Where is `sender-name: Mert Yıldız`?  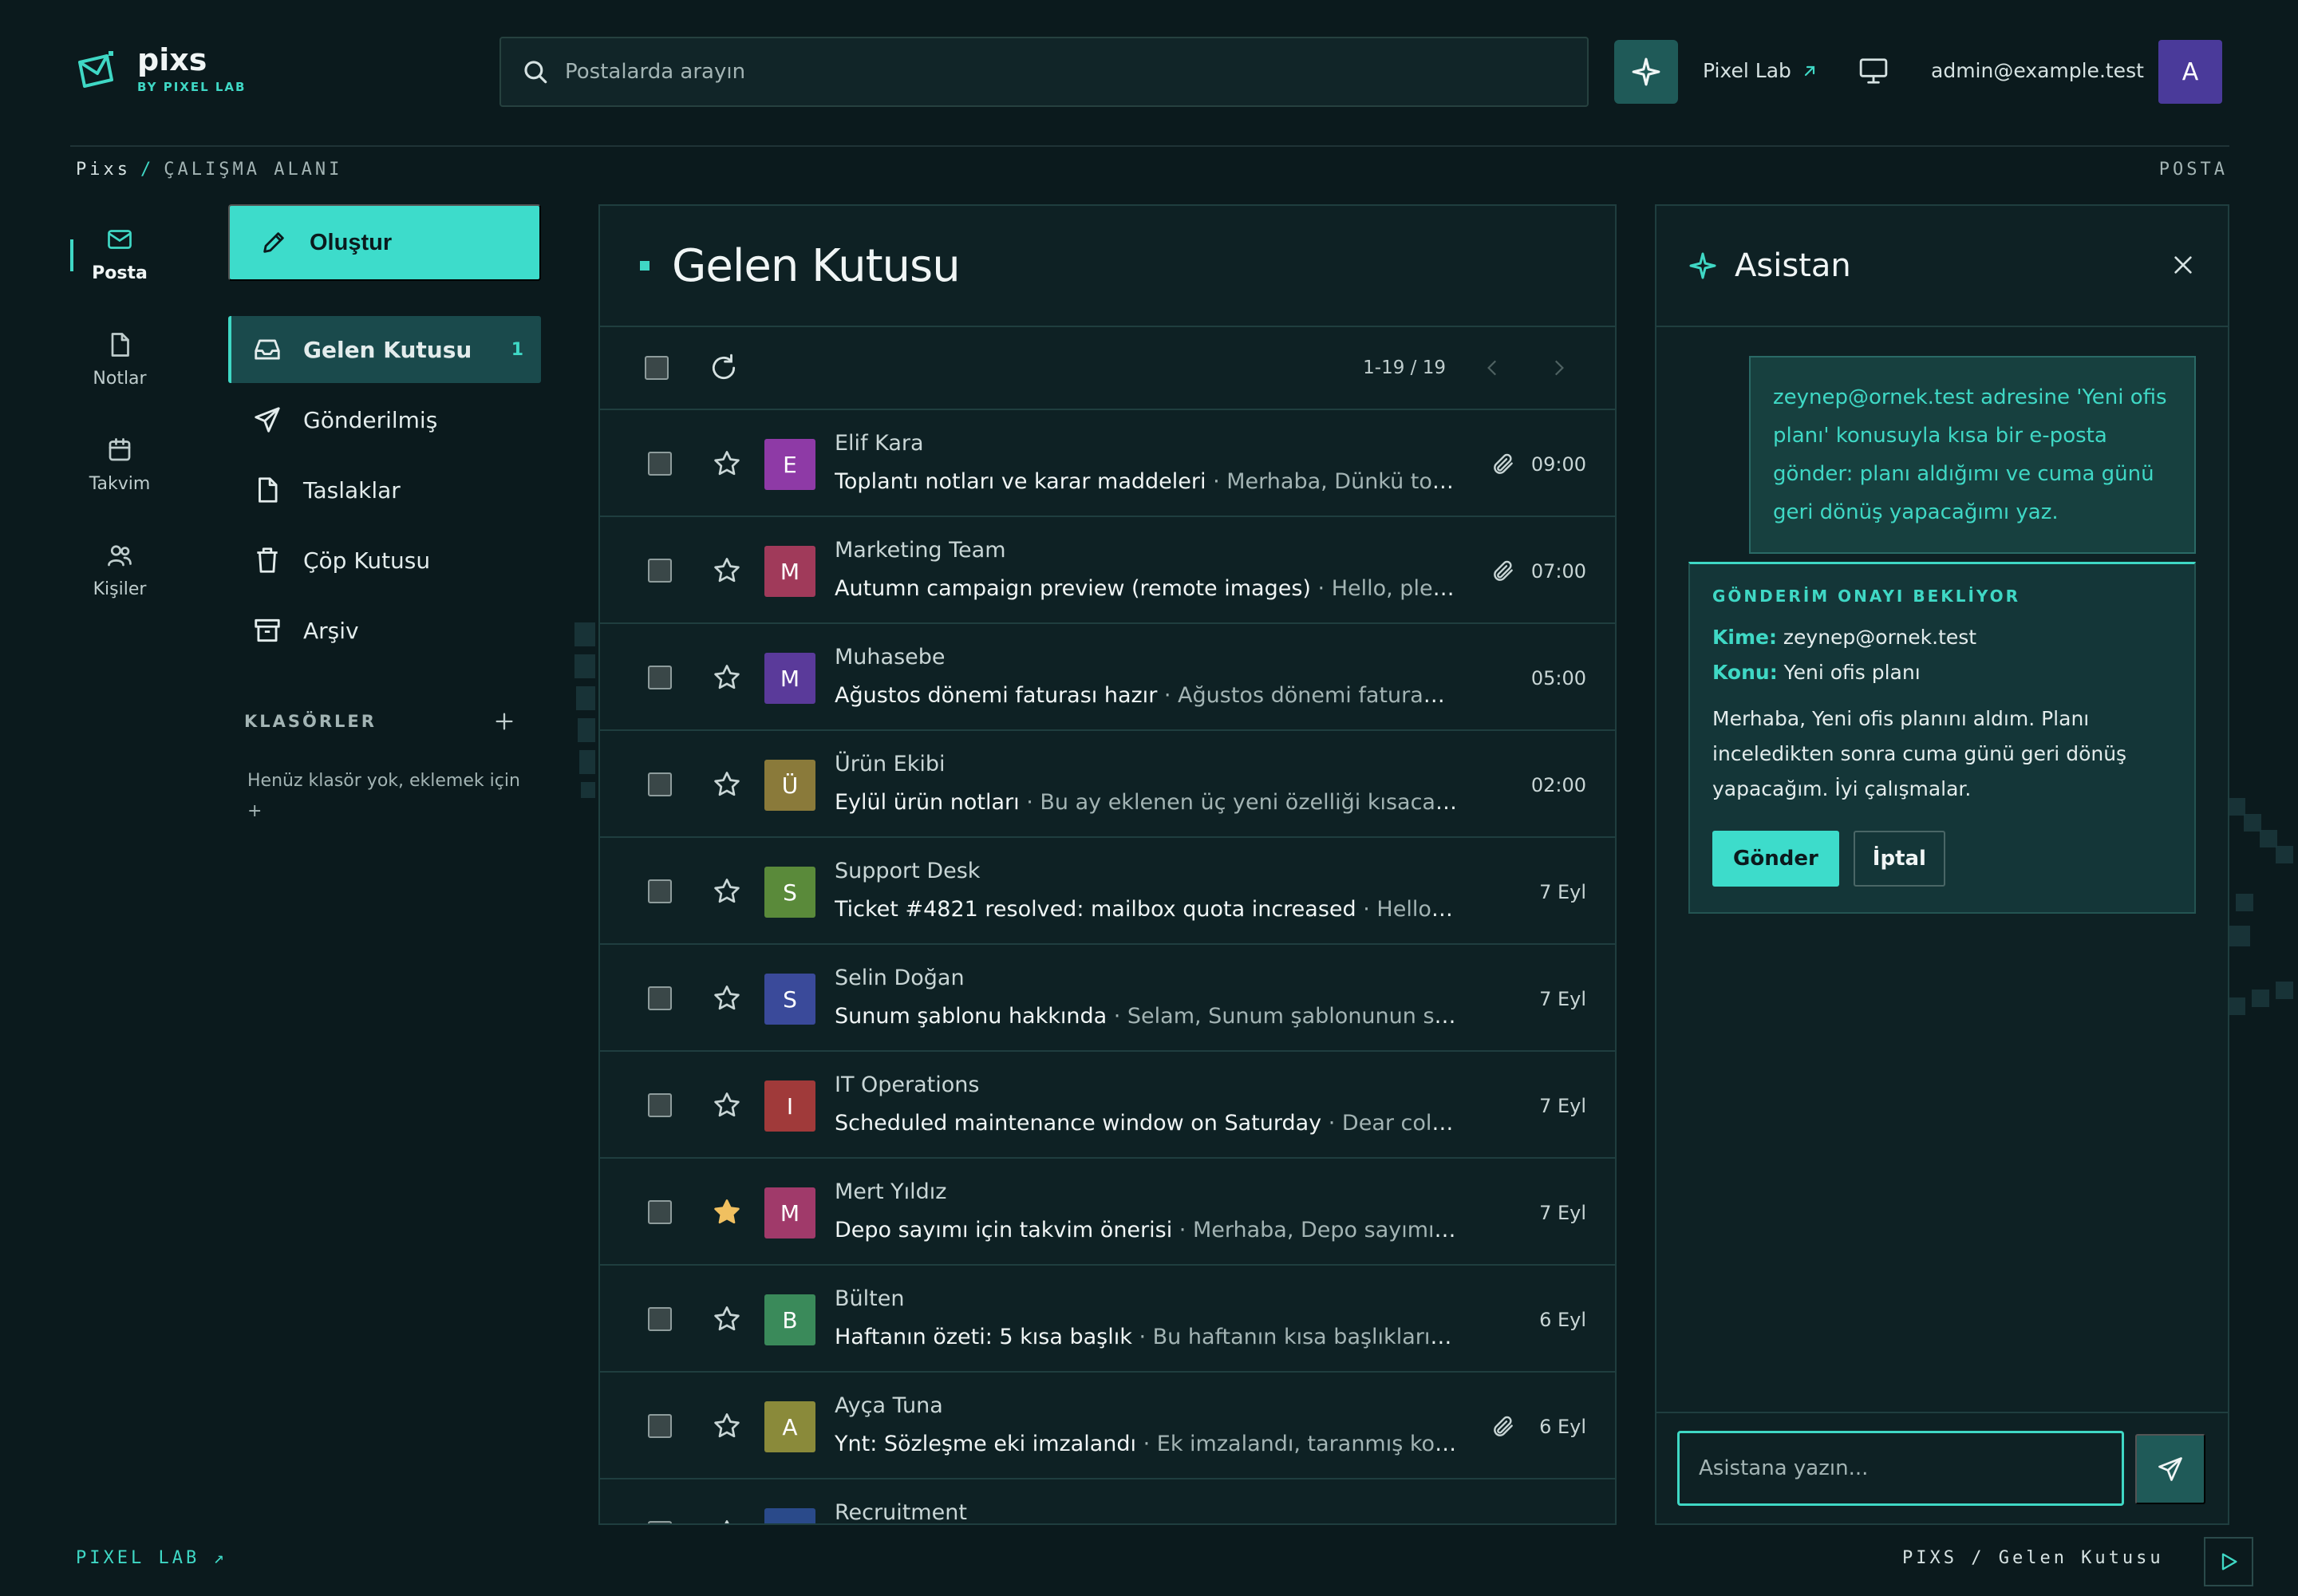
sender-name: Mert Yıldız is located at coordinates (891, 1191).